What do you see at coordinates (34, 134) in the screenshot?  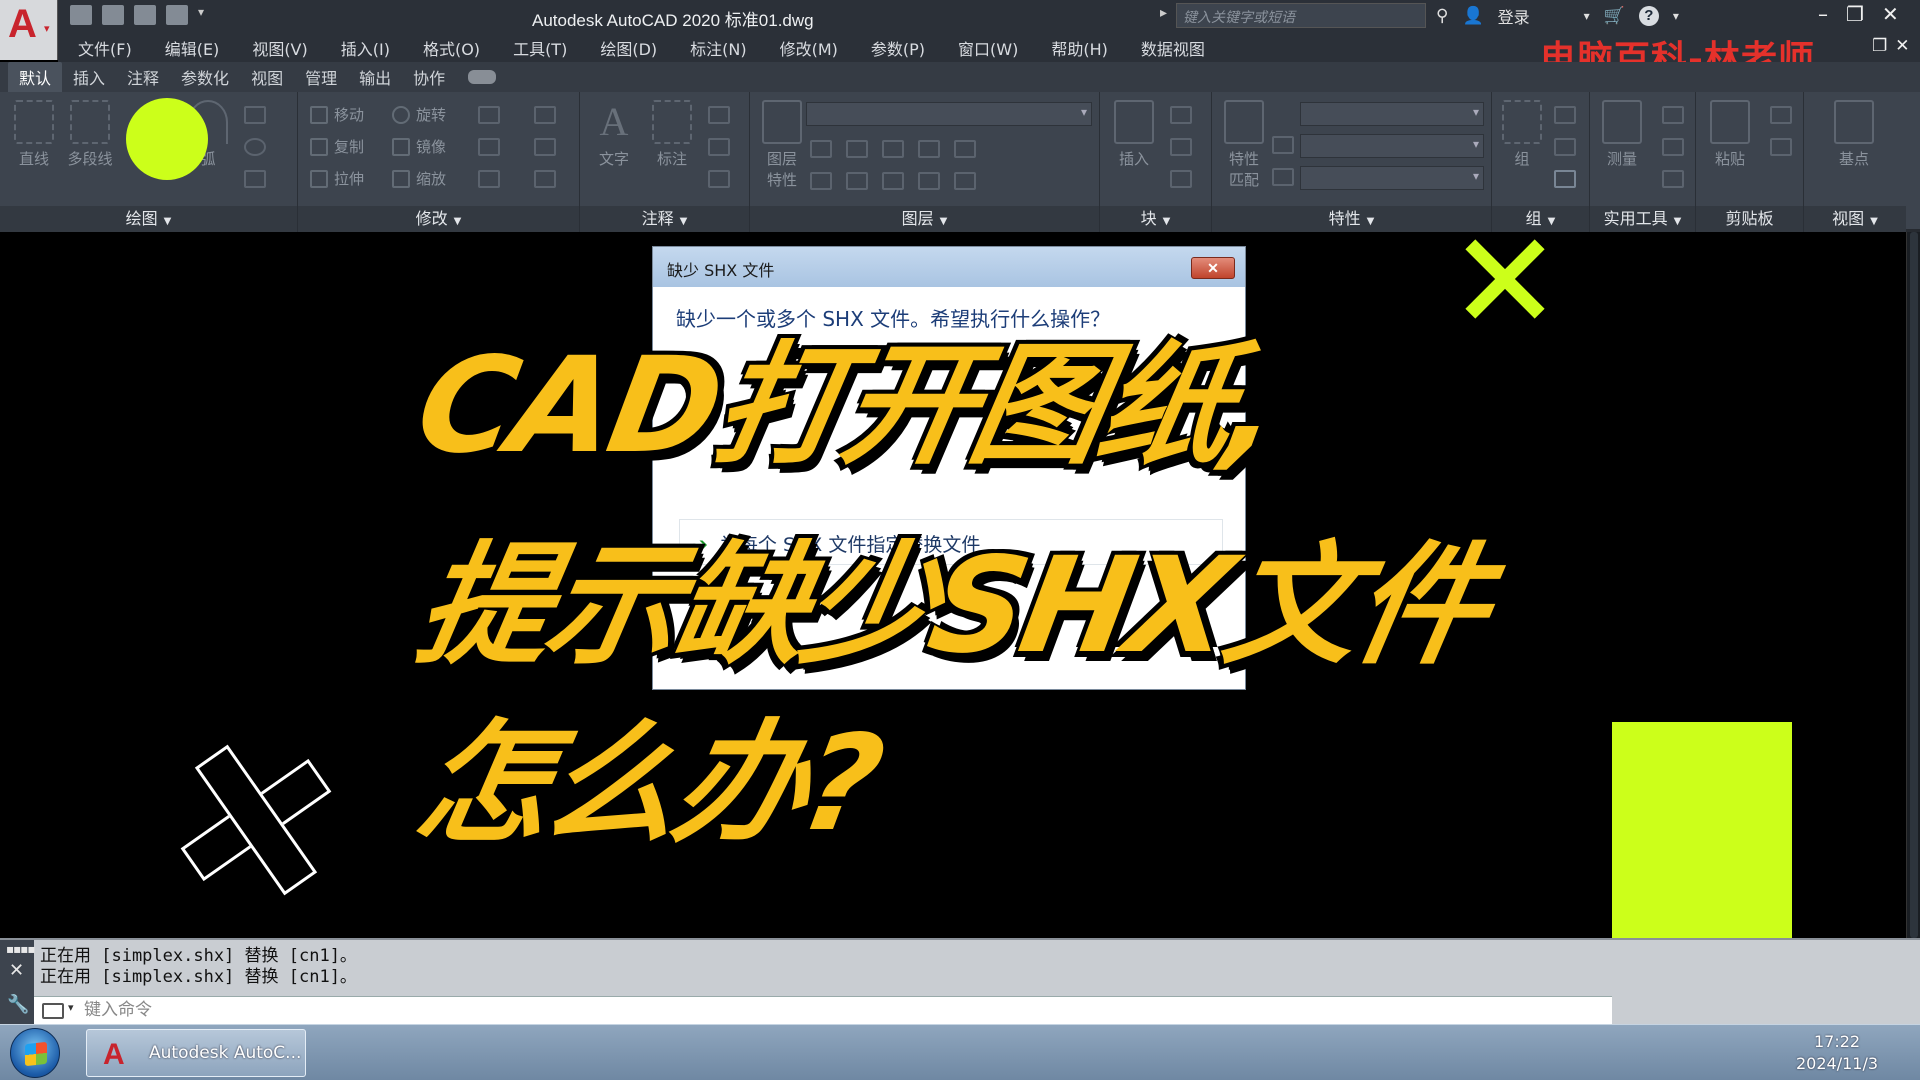 I see `line-button: 直线` at bounding box center [34, 134].